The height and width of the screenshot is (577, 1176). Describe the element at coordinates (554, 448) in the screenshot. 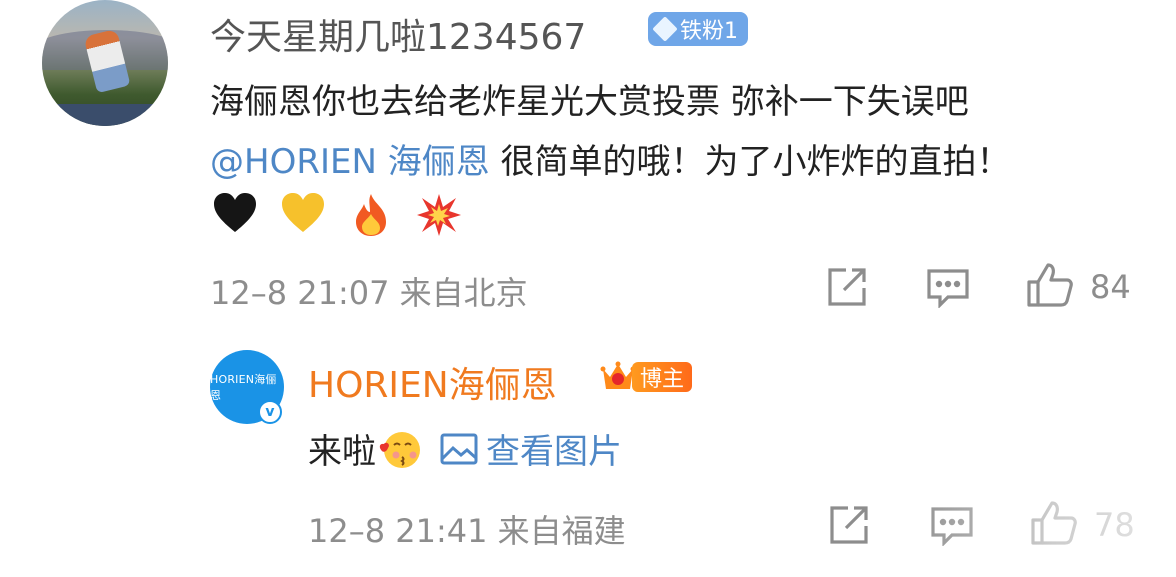

I see `view-image-label: 查看图片` at that location.